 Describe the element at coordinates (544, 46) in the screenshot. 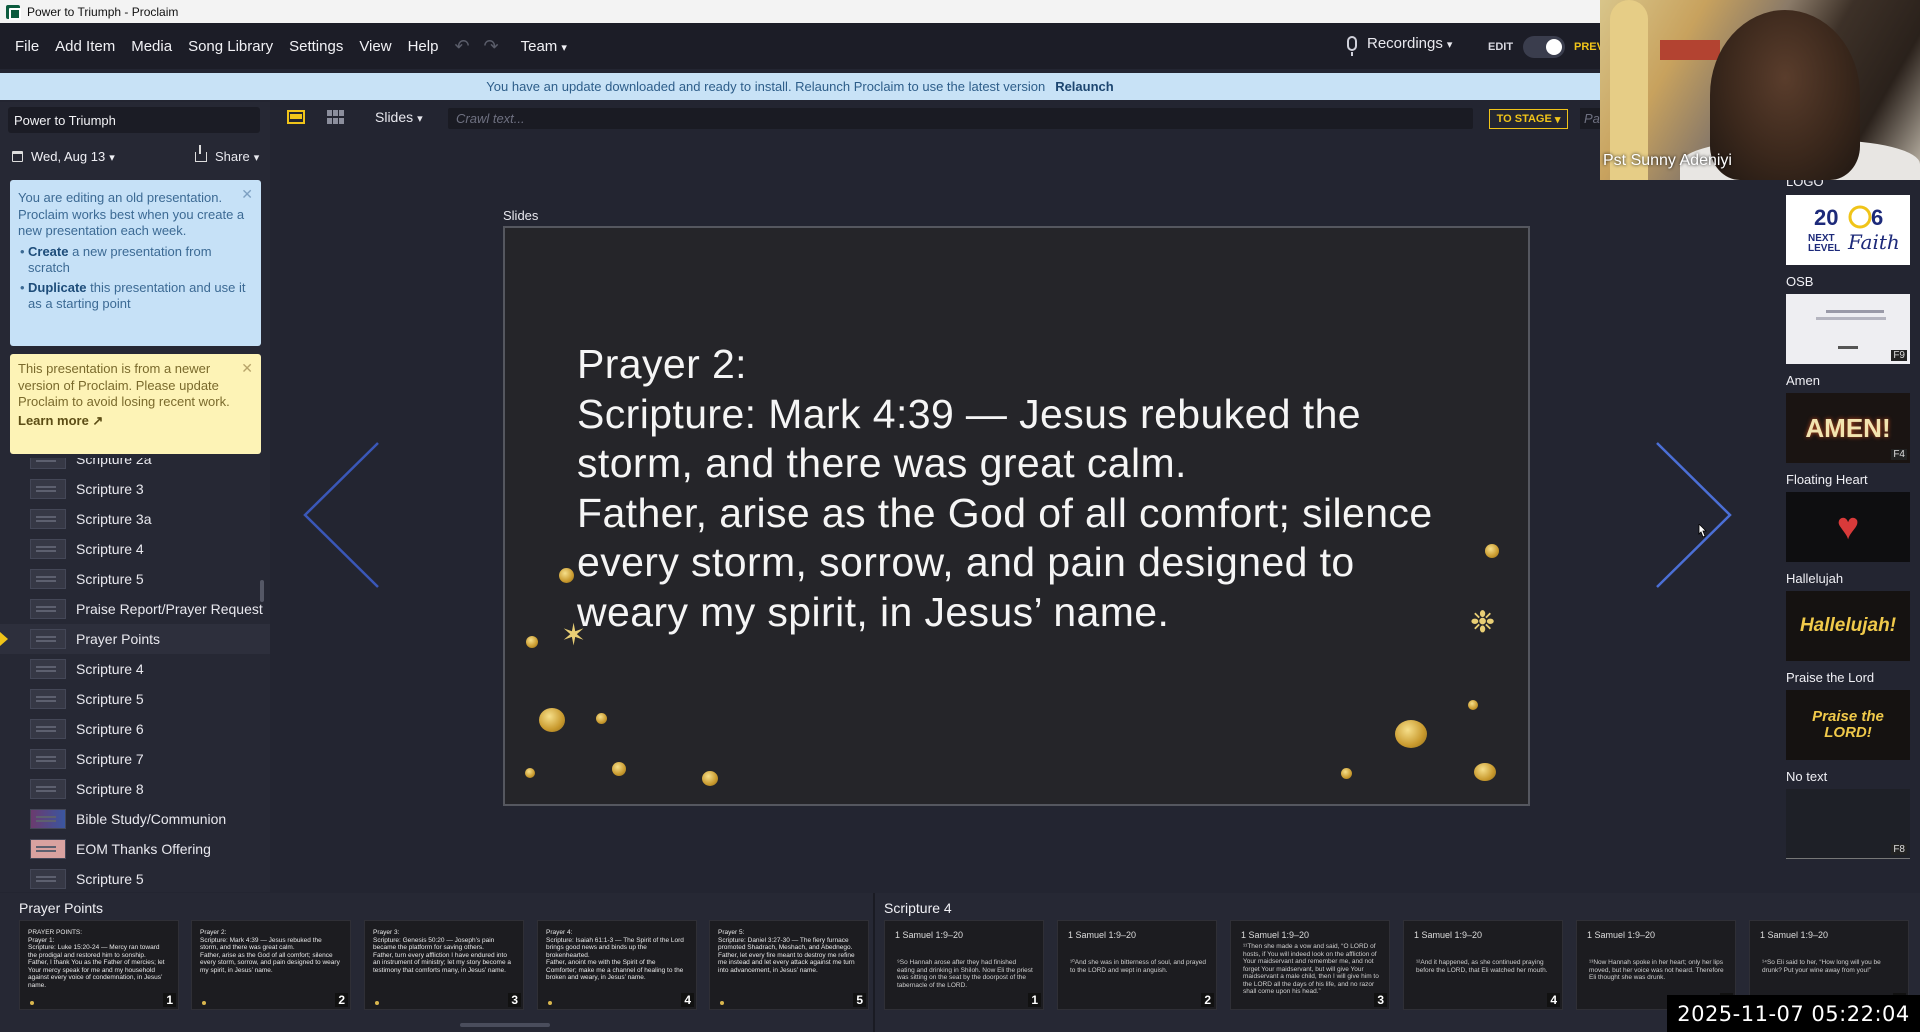

I see `team-dropdown: Team` at that location.